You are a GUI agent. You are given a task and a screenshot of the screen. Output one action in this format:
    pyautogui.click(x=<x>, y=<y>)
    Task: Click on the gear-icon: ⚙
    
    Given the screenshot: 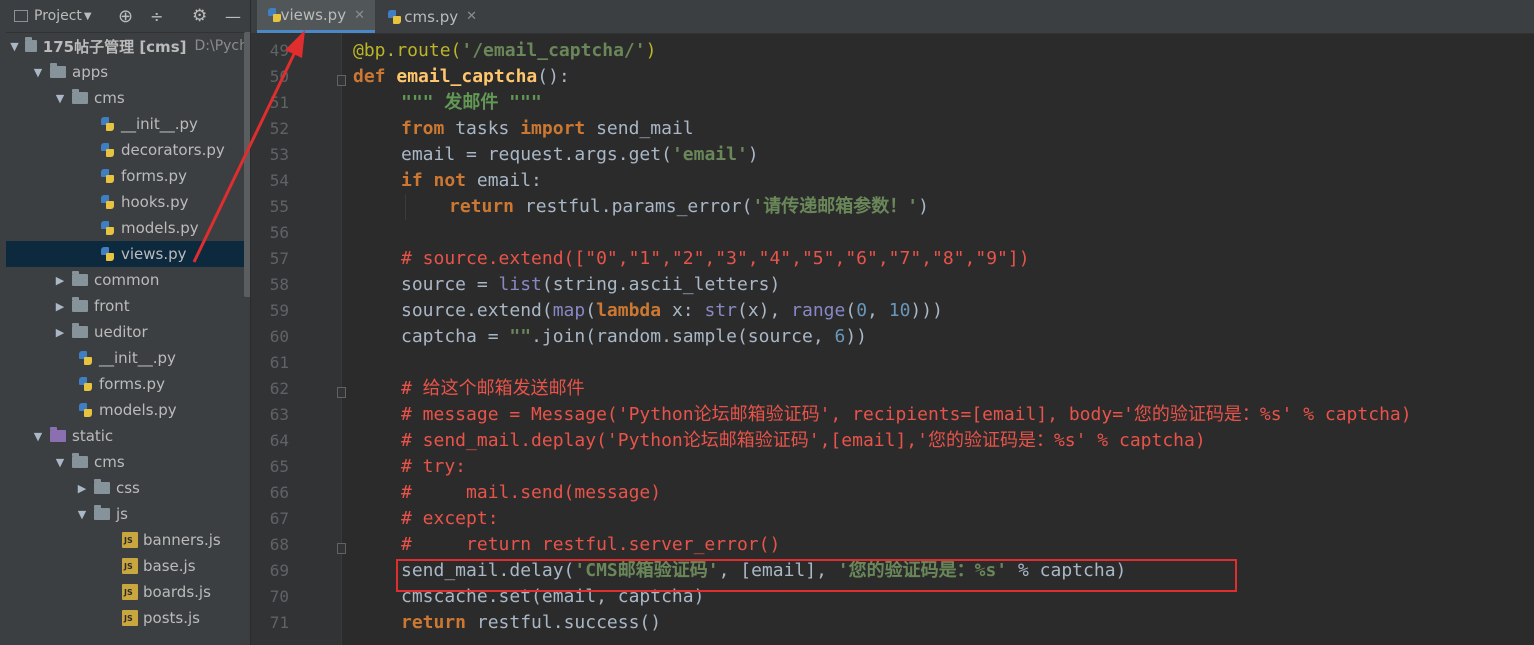 What is the action you would take?
    pyautogui.click(x=199, y=16)
    